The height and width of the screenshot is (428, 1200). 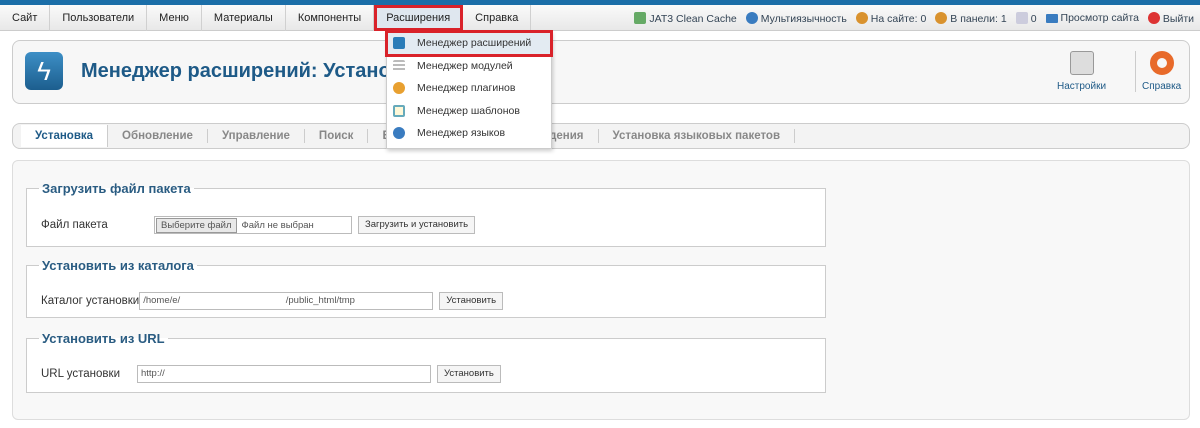 What do you see at coordinates (256, 136) in the screenshot?
I see `tab-manage: Управление` at bounding box center [256, 136].